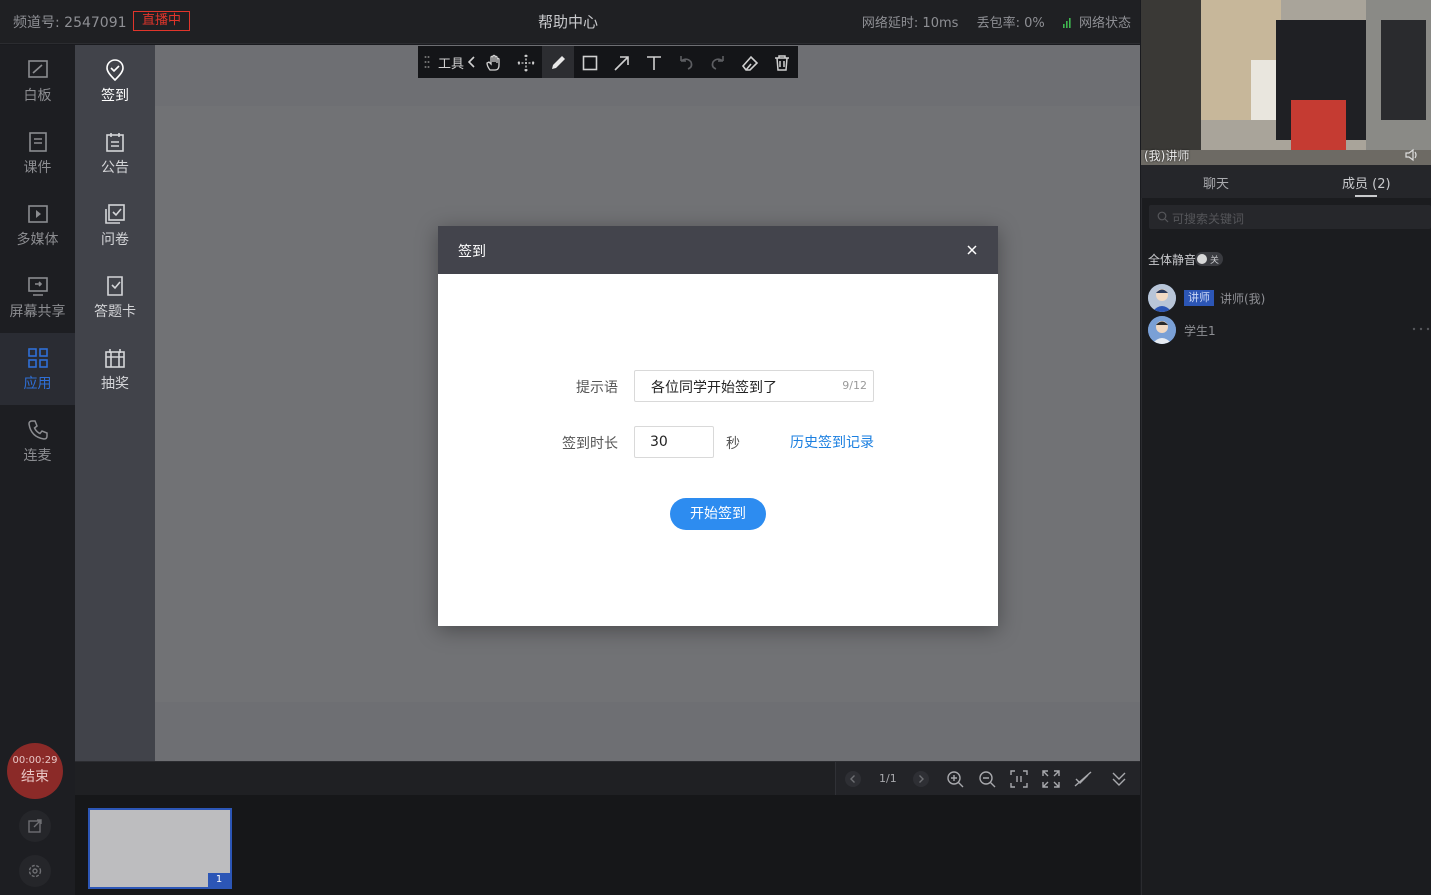 The width and height of the screenshot is (1431, 895). What do you see at coordinates (718, 250) in the screenshot?
I see `dialog-header: 签到` at bounding box center [718, 250].